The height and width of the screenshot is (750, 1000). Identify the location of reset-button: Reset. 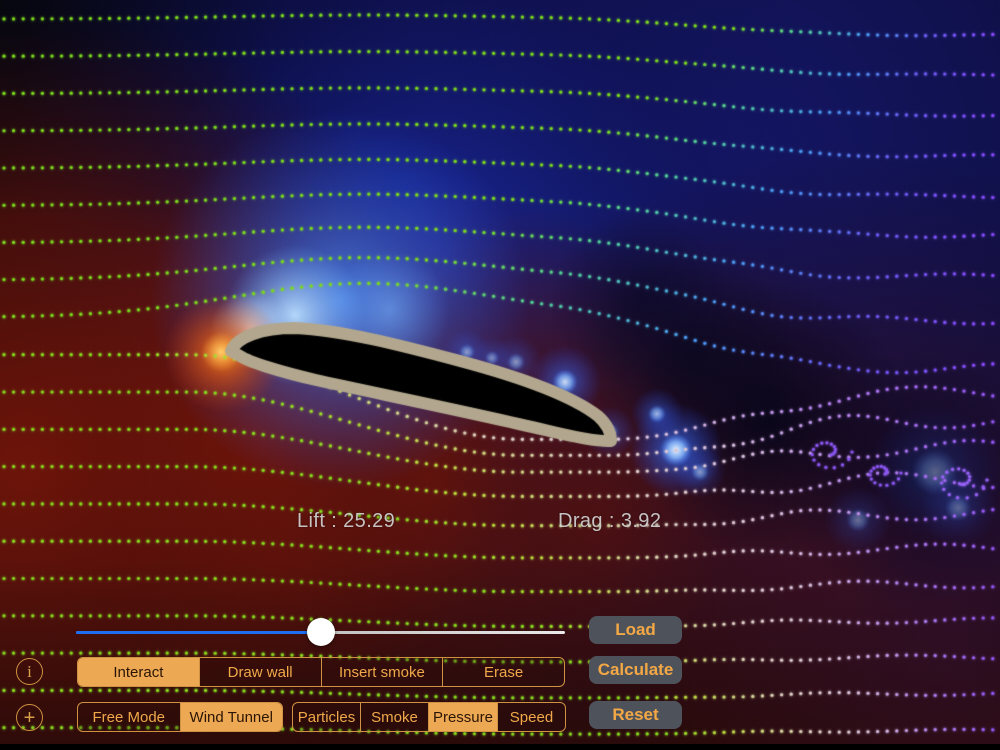
(635, 715).